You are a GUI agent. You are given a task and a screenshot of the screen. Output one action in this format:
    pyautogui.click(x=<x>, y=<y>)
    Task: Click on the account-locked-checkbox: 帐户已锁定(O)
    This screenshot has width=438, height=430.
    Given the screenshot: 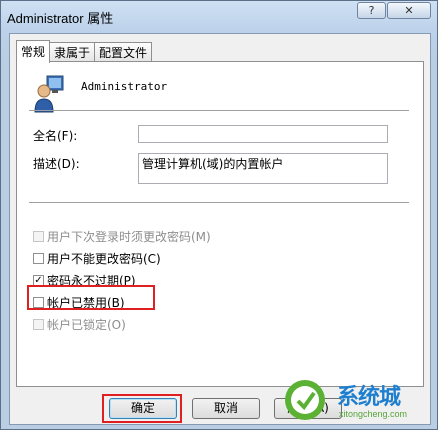 What is the action you would take?
    pyautogui.click(x=79, y=324)
    